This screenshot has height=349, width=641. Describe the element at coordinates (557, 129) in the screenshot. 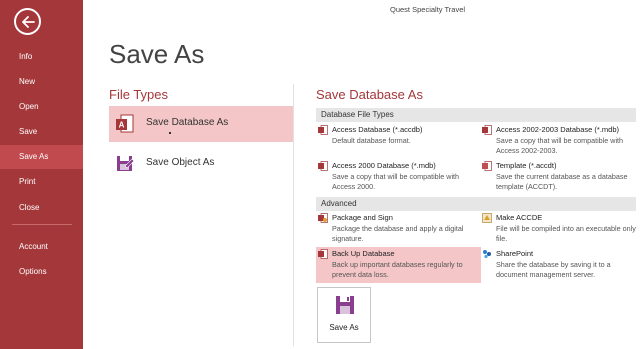

I see `option-title: Access 2002-2003 Database (*.mdb)` at that location.